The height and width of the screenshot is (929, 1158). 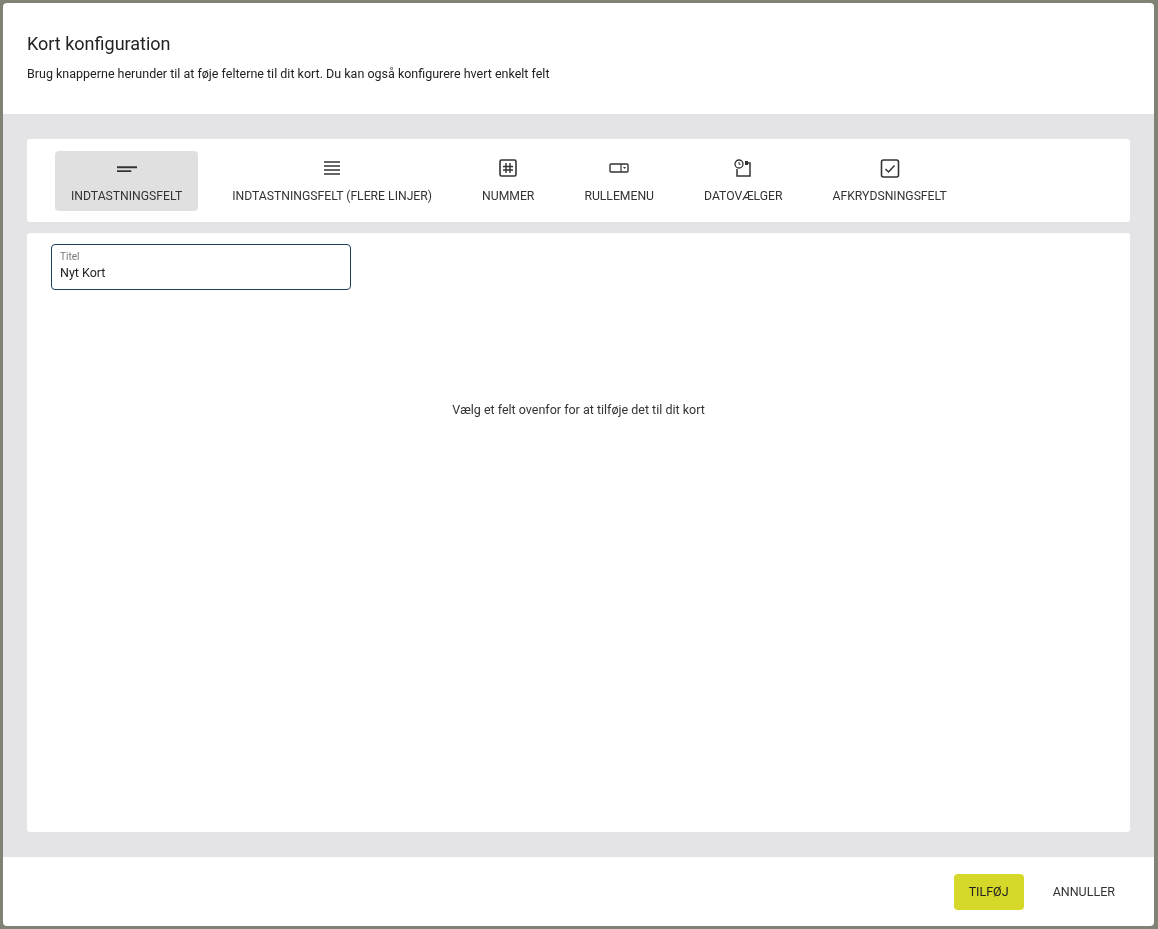 I want to click on add-button: TILFØJ, so click(x=988, y=891).